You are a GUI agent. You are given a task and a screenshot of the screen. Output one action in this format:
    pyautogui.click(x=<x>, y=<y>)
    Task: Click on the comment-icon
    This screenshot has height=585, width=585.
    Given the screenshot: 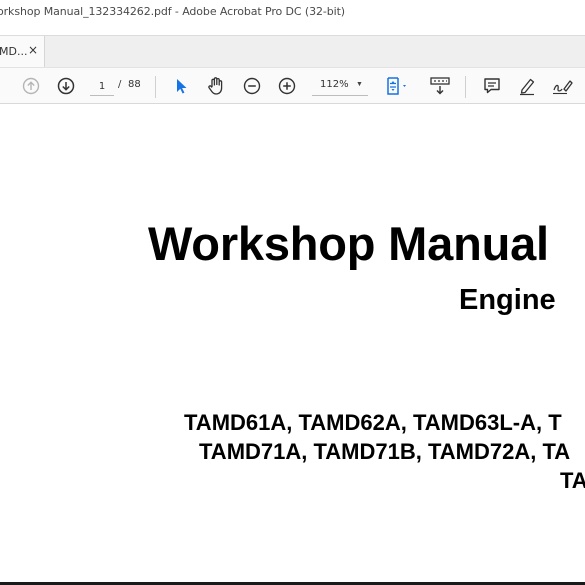 What is the action you would take?
    pyautogui.click(x=492, y=86)
    